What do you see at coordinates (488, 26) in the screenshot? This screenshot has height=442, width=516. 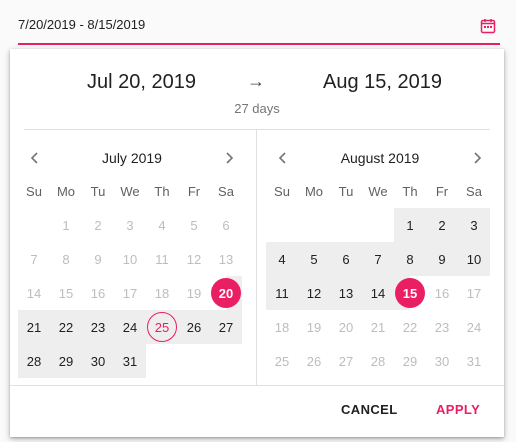 I see `calendar-icon` at bounding box center [488, 26].